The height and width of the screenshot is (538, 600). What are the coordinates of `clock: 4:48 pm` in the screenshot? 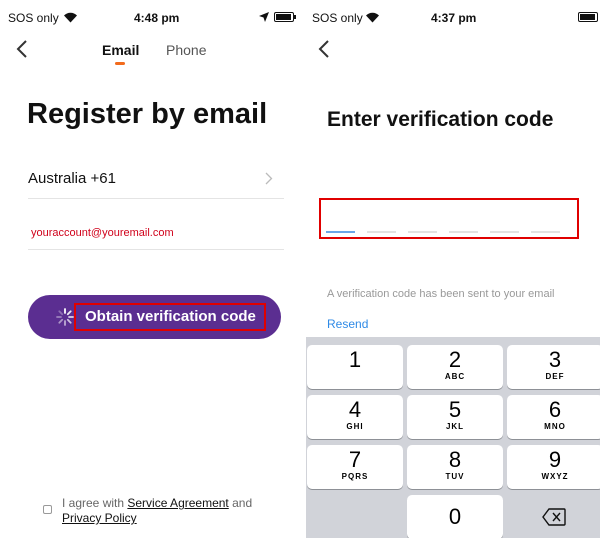 It's located at (157, 18).